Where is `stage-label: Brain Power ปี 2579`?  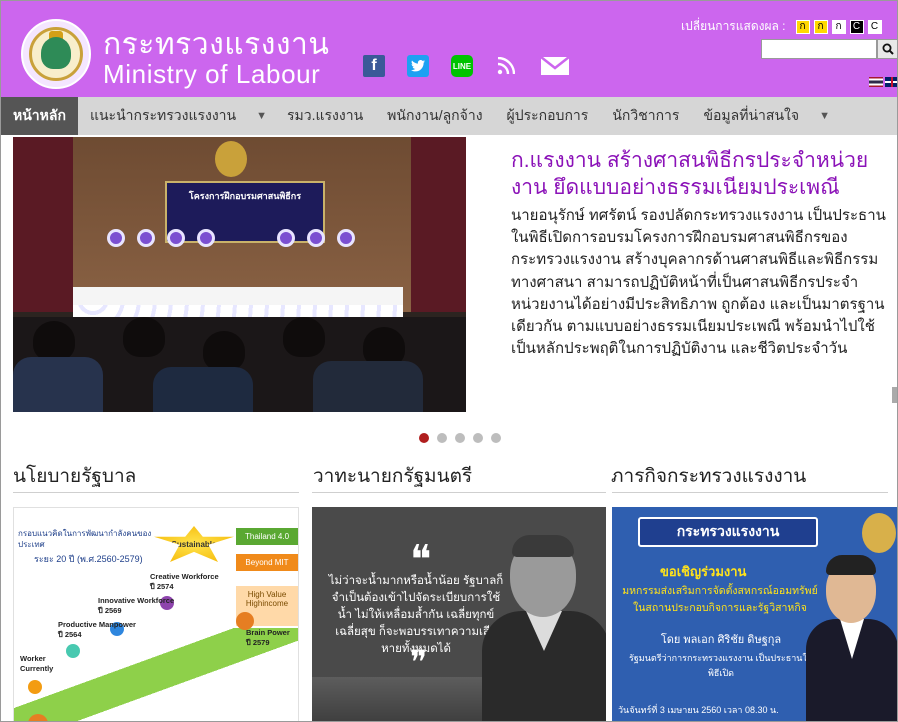 stage-label: Brain Power ปี 2579 is located at coordinates (272, 638).